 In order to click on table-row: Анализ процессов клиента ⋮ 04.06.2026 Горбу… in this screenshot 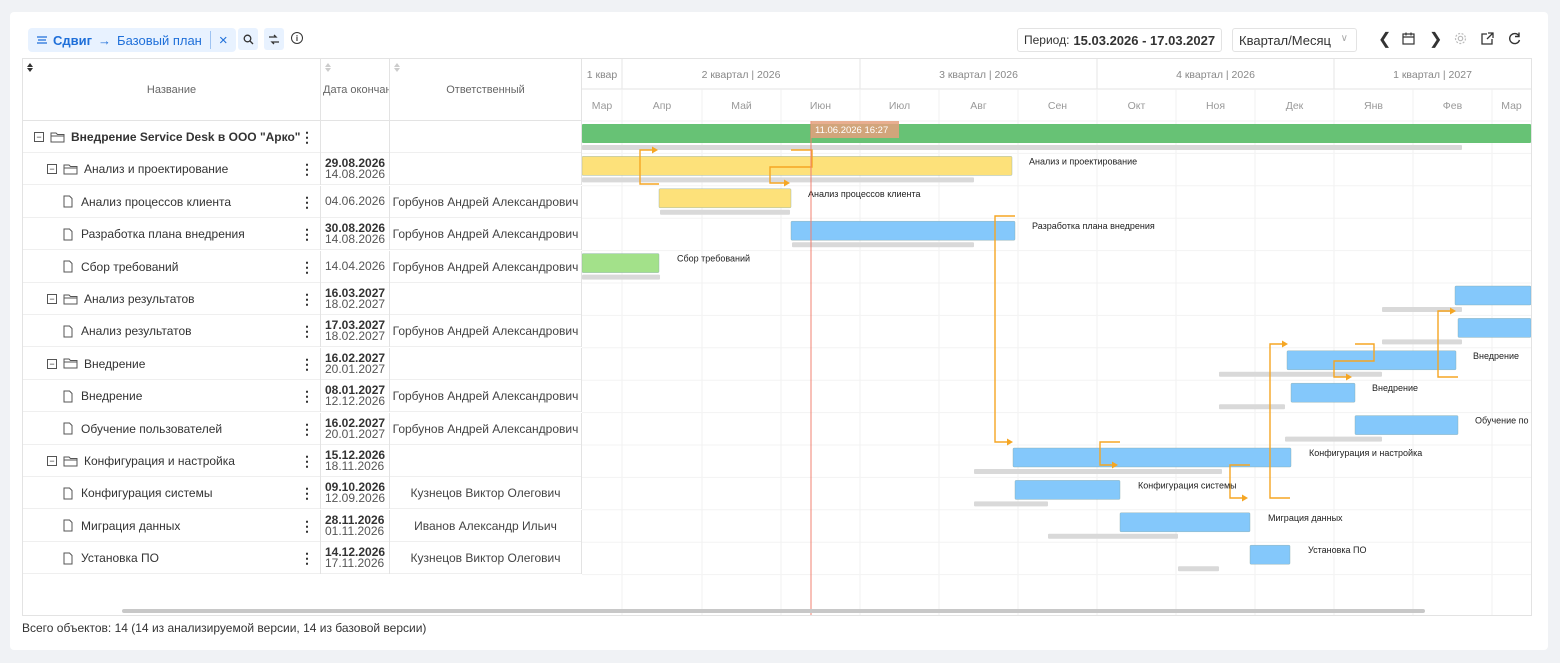, I will do `click(302, 201)`.